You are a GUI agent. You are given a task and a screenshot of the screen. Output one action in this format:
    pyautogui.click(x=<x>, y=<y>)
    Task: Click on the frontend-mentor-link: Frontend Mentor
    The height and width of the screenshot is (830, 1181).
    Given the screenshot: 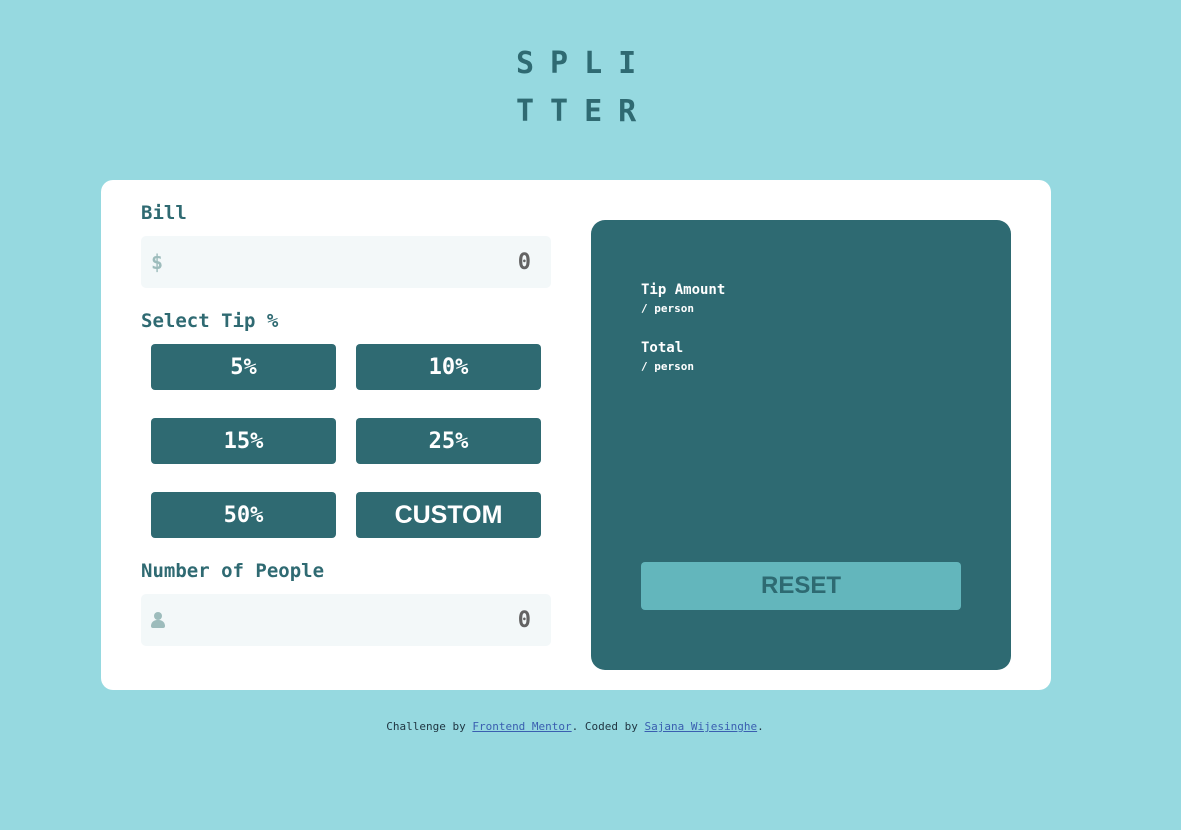 What is the action you would take?
    pyautogui.click(x=521, y=726)
    